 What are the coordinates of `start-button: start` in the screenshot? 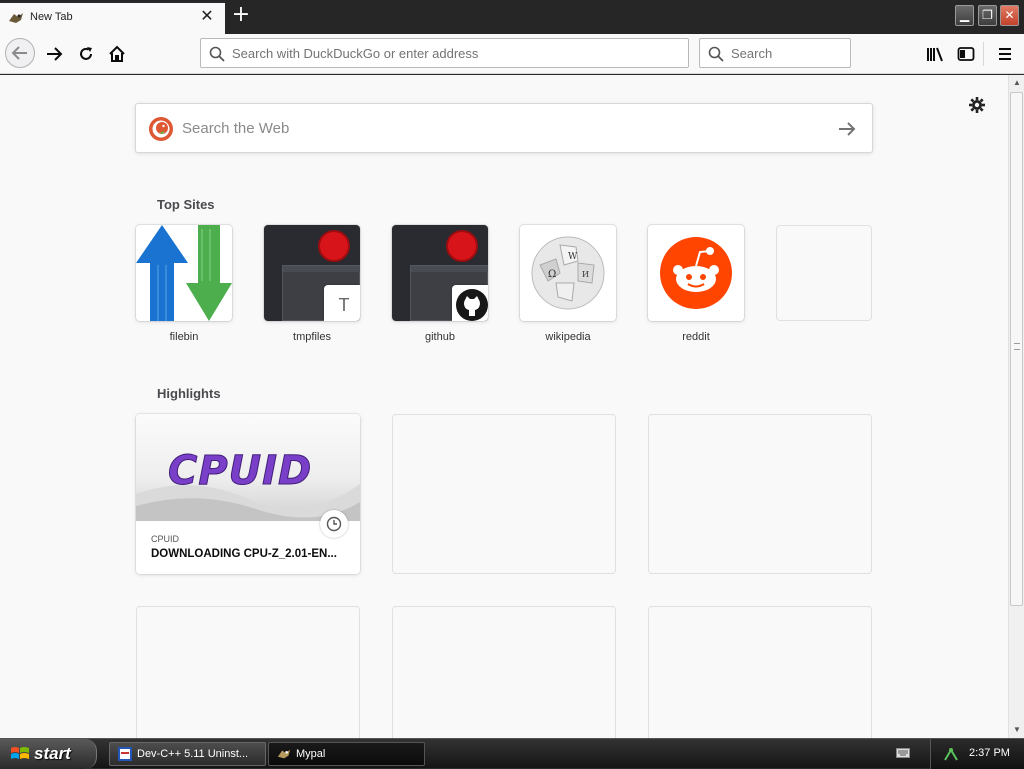 It's located at (48, 754).